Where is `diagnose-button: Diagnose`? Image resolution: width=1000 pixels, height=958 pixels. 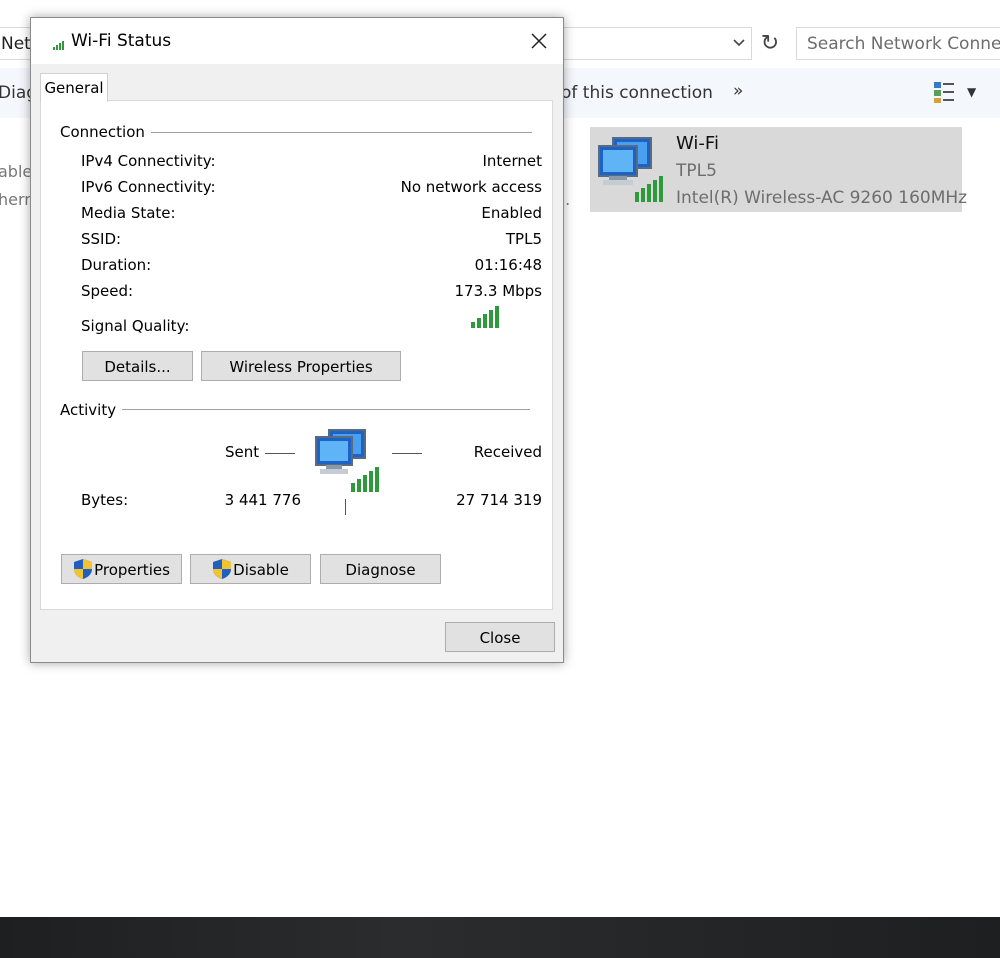
diagnose-button: Diagnose is located at coordinates (380, 569).